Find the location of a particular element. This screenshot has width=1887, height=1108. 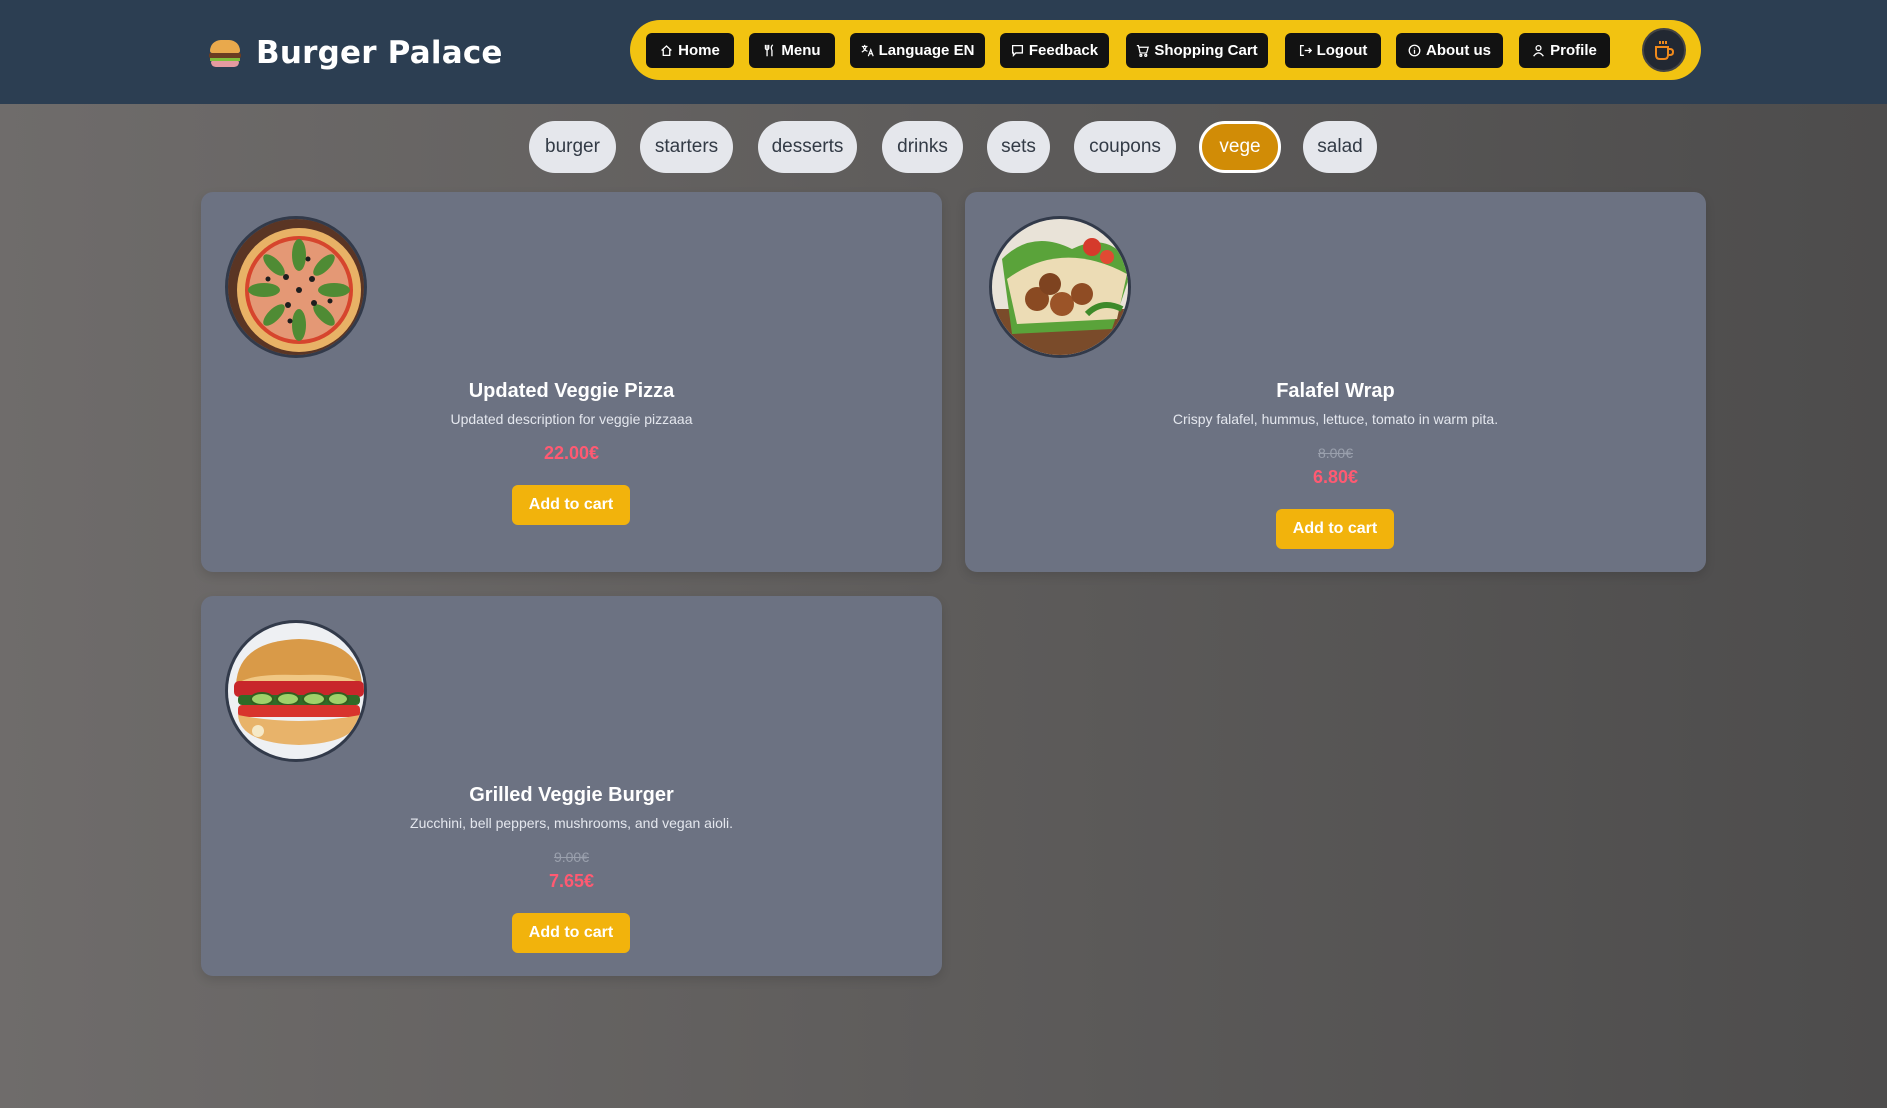

translate-icon is located at coordinates (867, 50).